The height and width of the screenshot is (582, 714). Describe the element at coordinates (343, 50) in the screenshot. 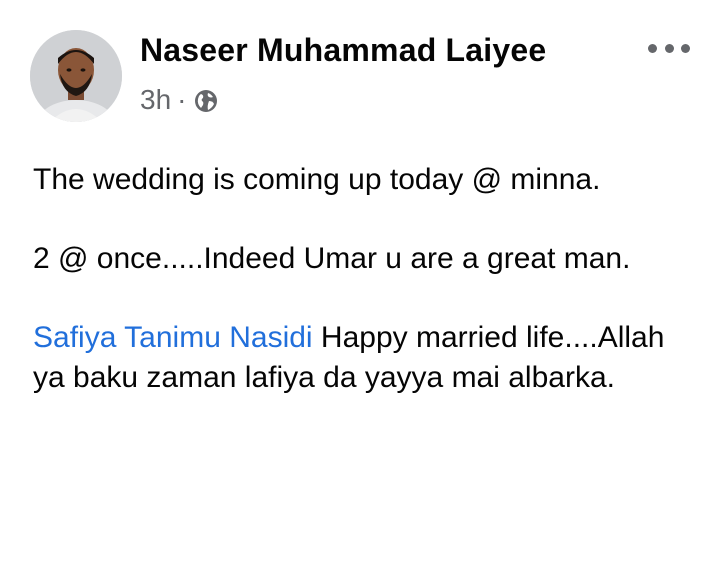

I see `author-name: Naseer Muhammad Laiyee` at that location.